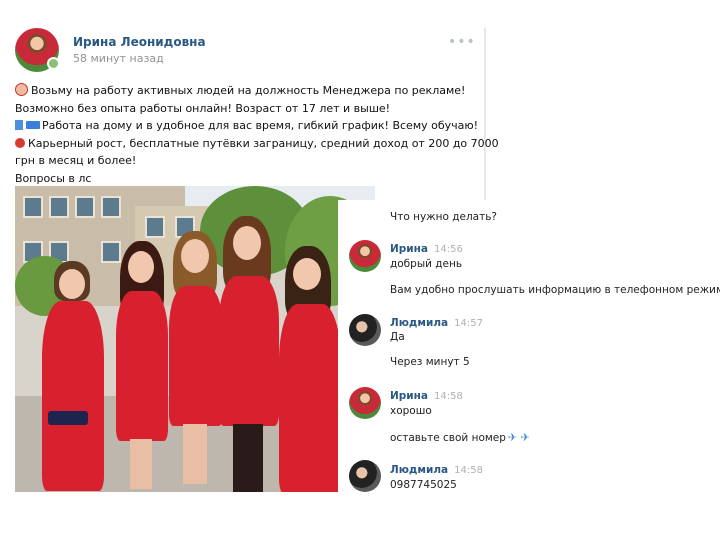 Image resolution: width=720 pixels, height=540 pixels. What do you see at coordinates (426, 396) in the screenshot?
I see `chat-author-irina: Ирина 14:58` at bounding box center [426, 396].